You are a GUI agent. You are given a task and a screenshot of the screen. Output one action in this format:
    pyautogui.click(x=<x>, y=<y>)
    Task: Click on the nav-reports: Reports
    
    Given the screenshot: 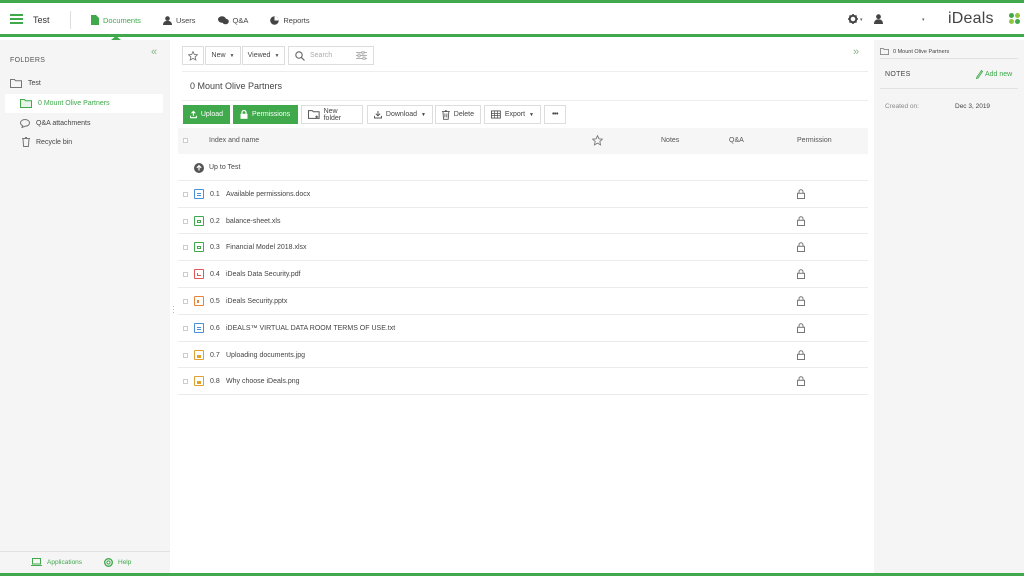 What is the action you would take?
    pyautogui.click(x=289, y=20)
    